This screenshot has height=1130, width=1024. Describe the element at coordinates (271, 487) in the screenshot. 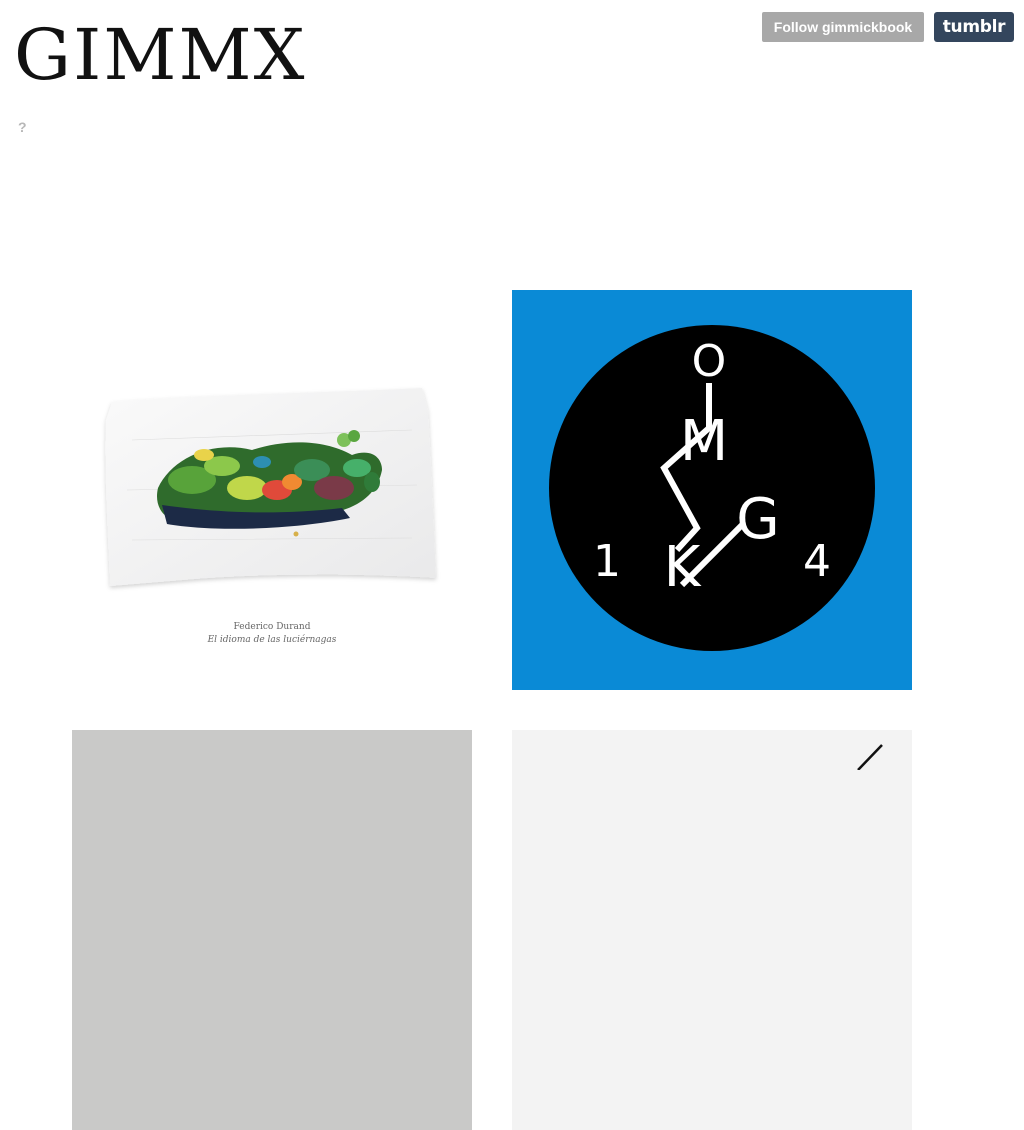

I see `embroidery-image` at that location.